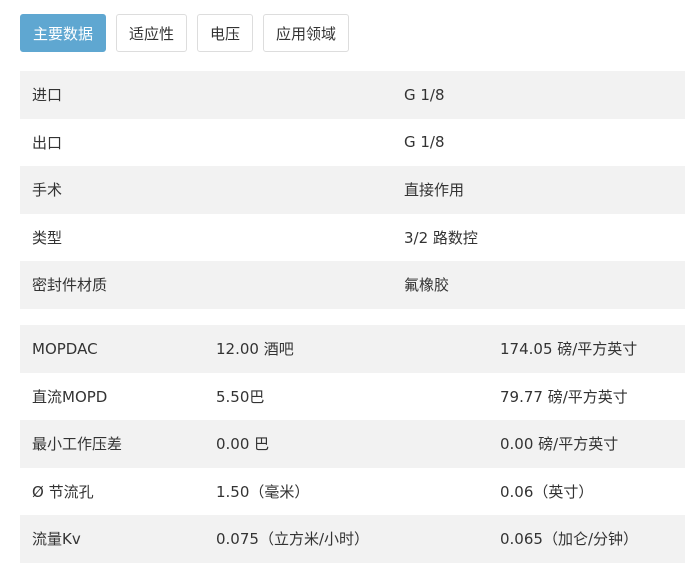  What do you see at coordinates (559, 444) in the screenshot?
I see `pressure-imperial-value: 0.00 磅/平方英寸` at bounding box center [559, 444].